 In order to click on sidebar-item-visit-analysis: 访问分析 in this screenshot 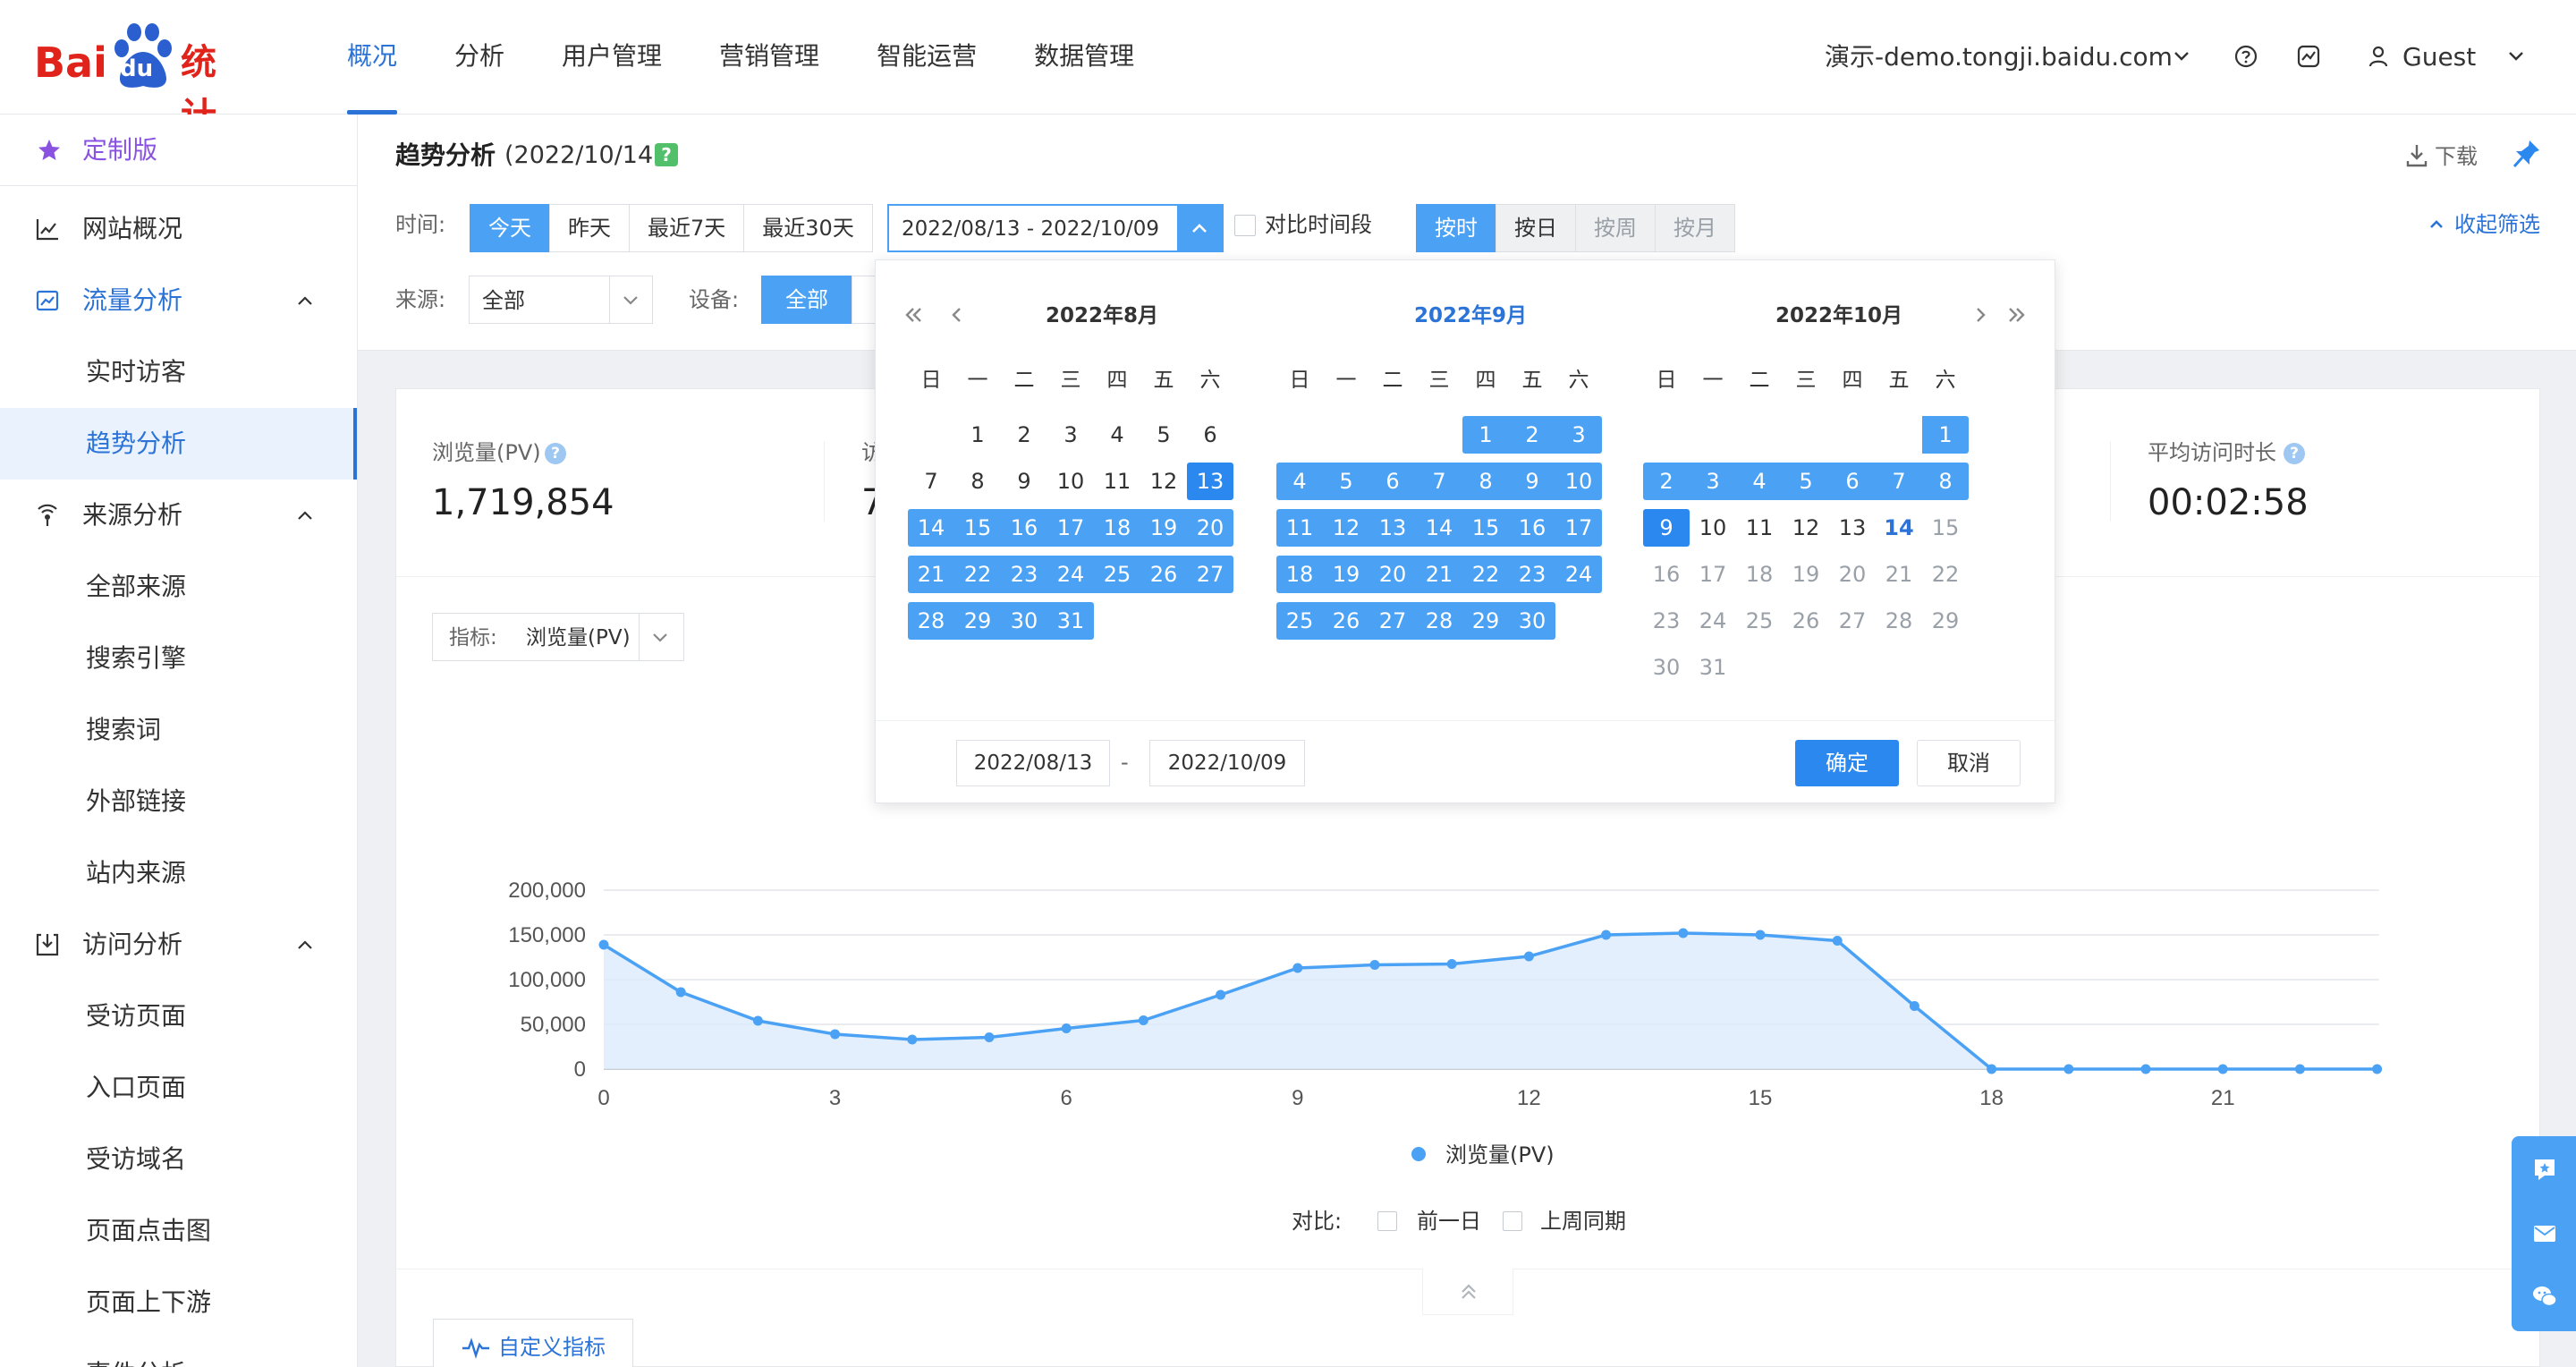, I will do `click(178, 945)`.